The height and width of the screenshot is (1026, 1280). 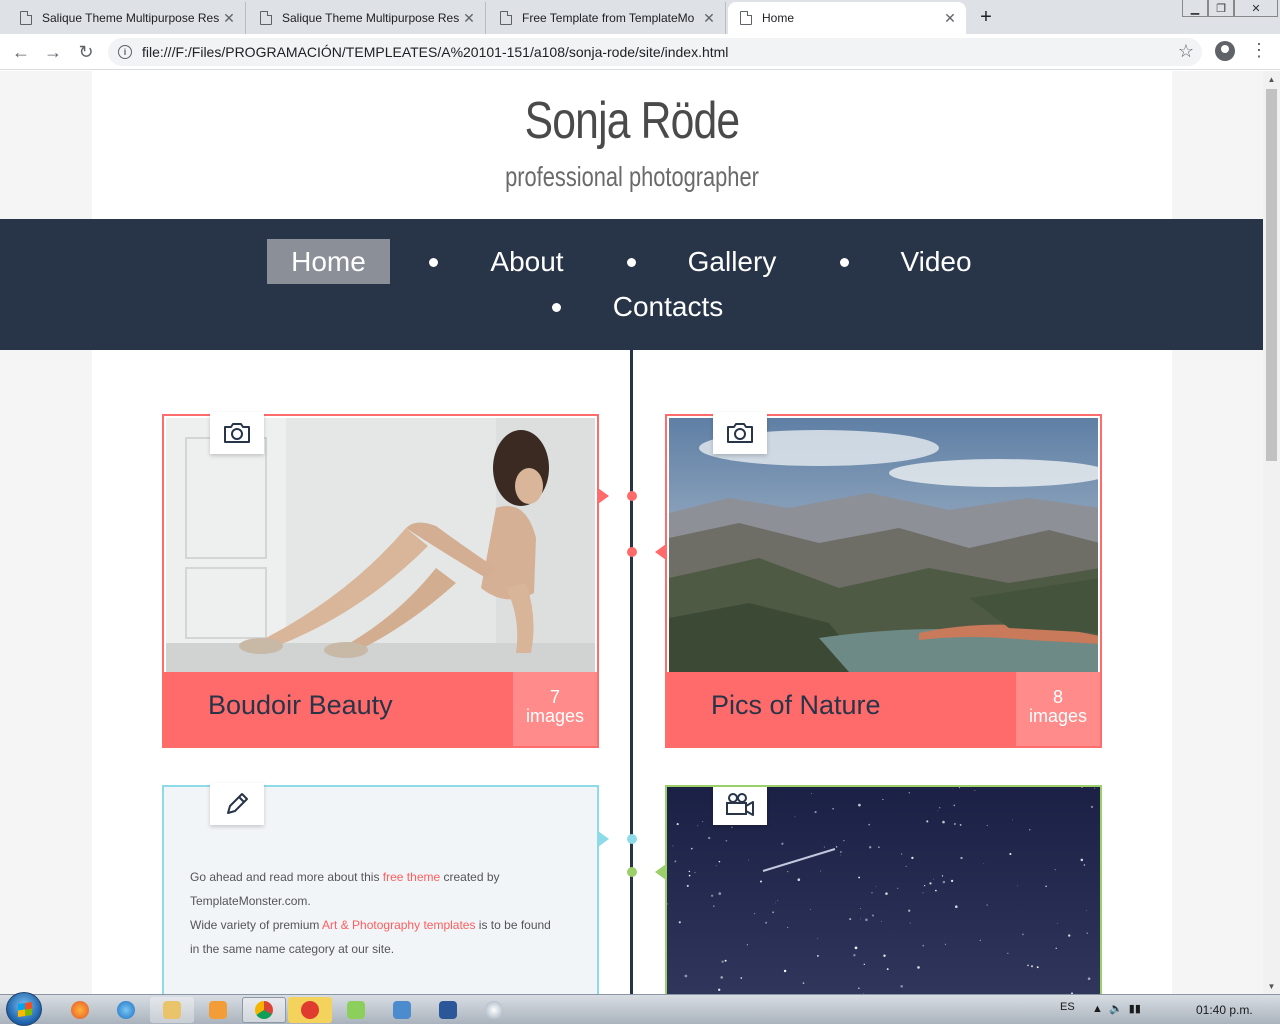 I want to click on camera-icon-box, so click(x=740, y=433).